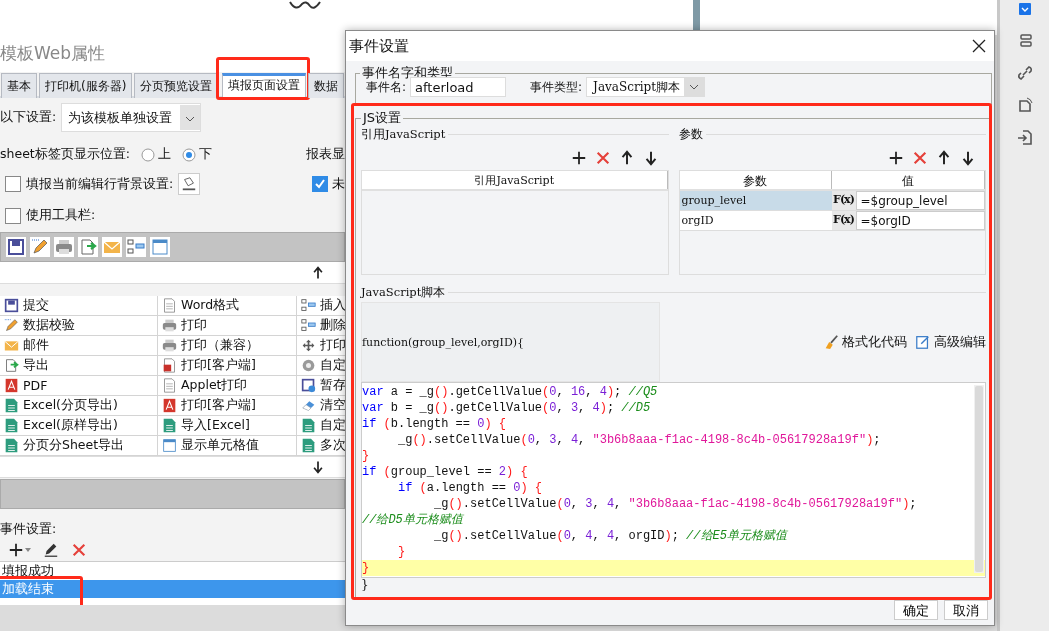 The width and height of the screenshot is (1049, 631). I want to click on save-icon, so click(16, 247).